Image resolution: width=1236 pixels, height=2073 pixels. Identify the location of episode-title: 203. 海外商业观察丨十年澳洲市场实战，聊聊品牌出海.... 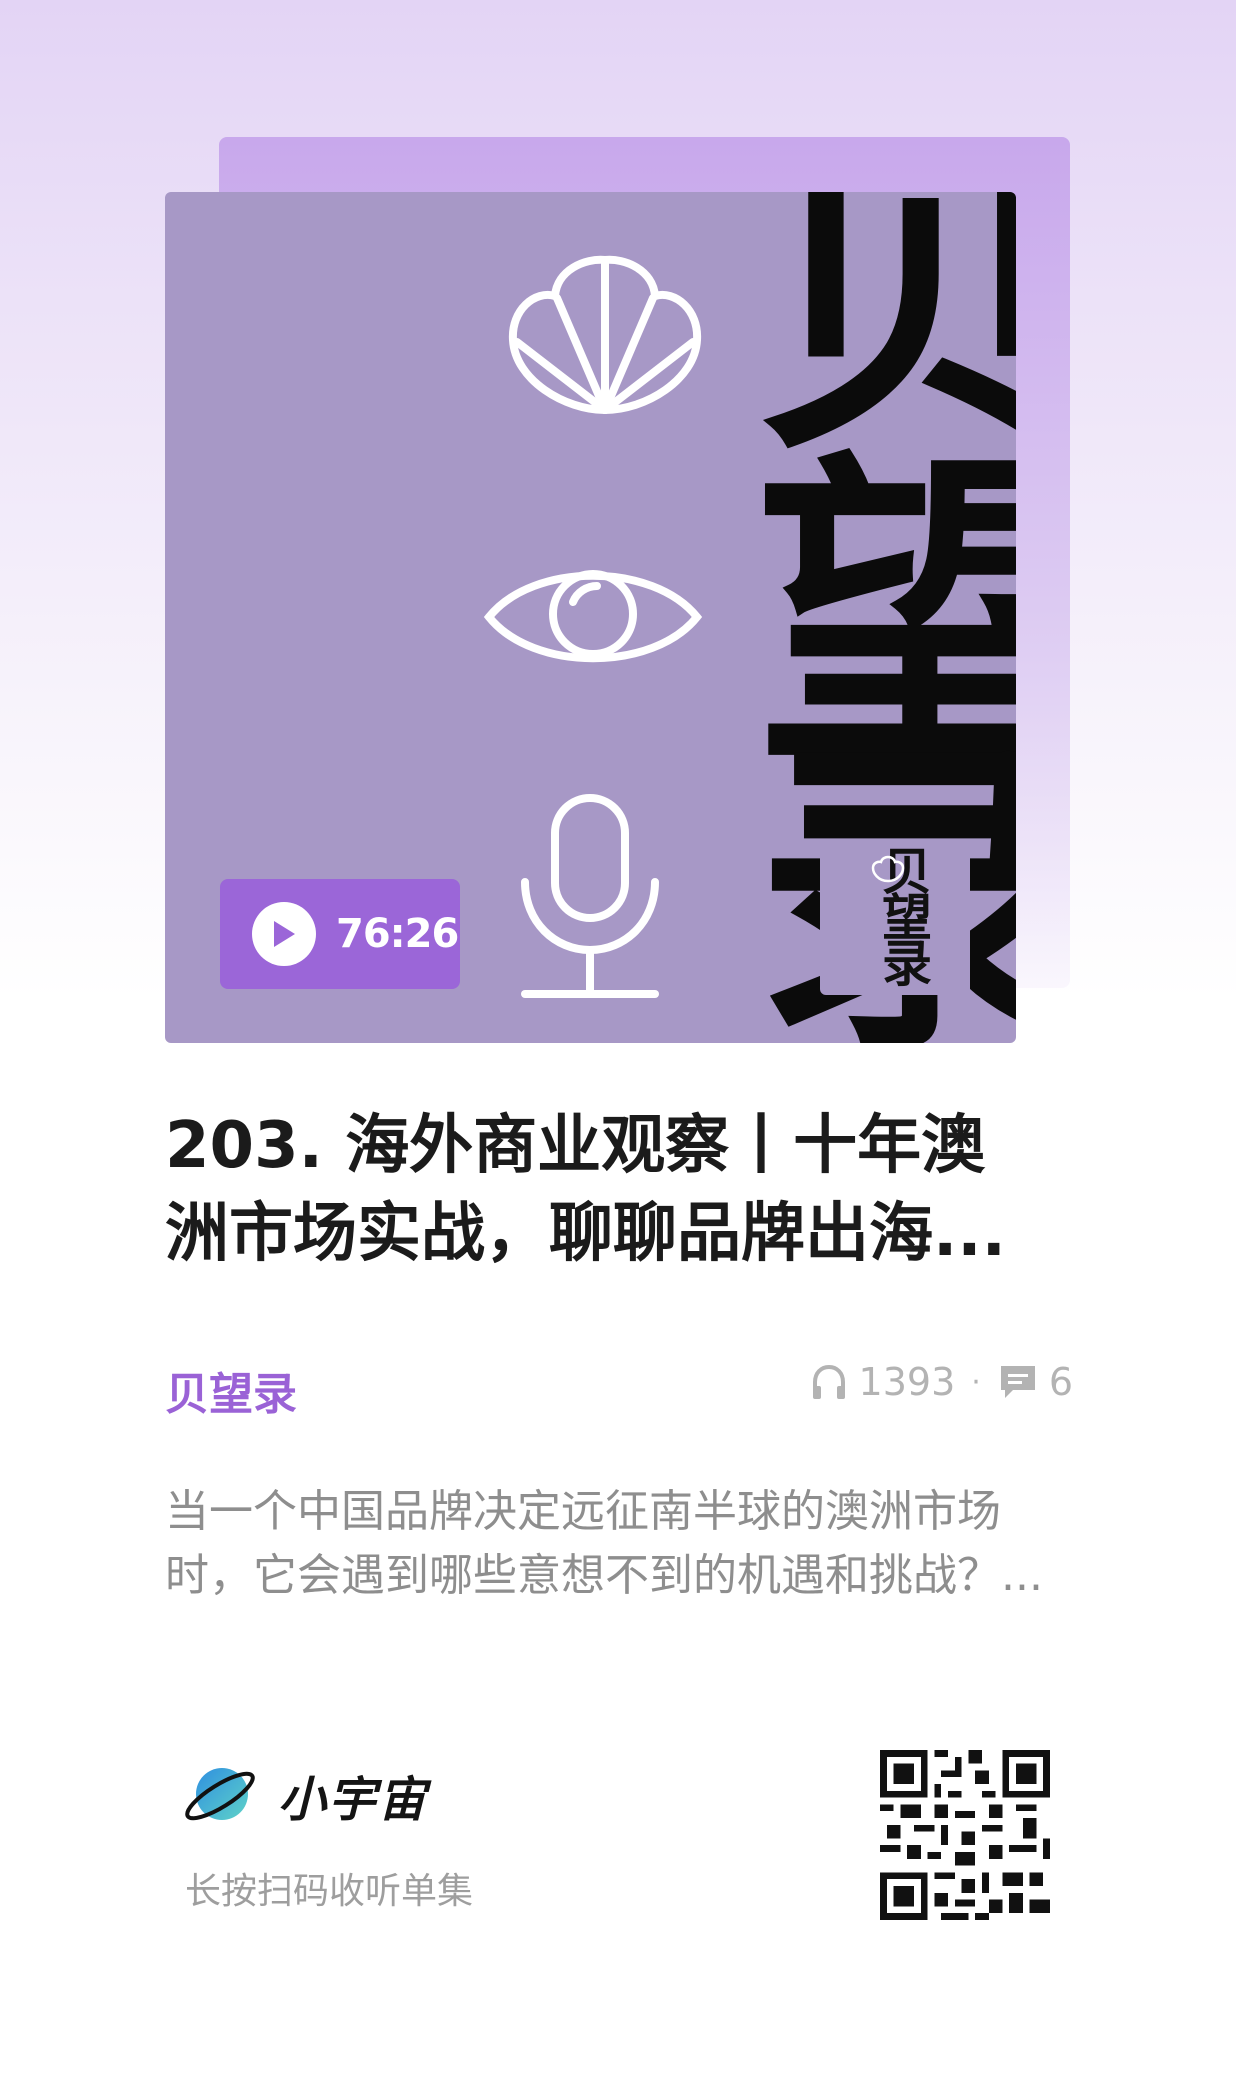
(585, 1190).